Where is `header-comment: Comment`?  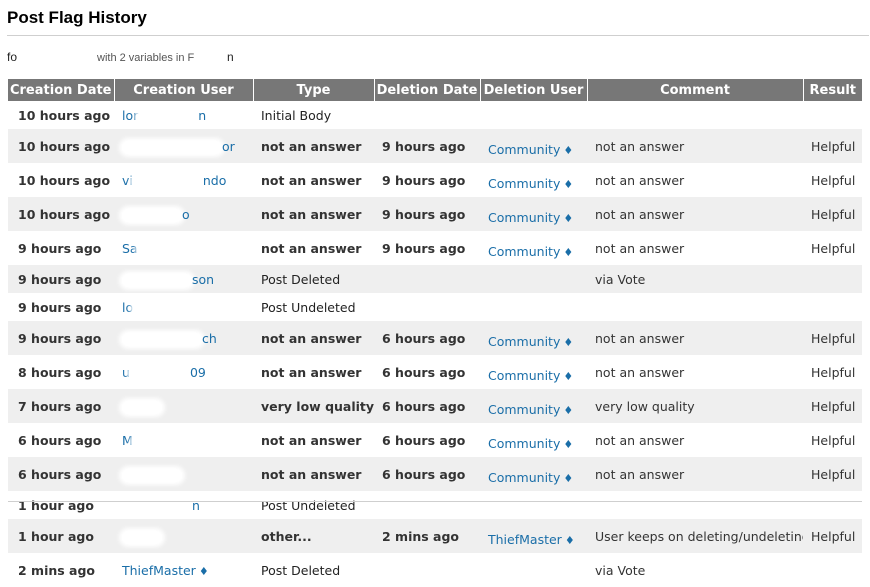 header-comment: Comment is located at coordinates (695, 90).